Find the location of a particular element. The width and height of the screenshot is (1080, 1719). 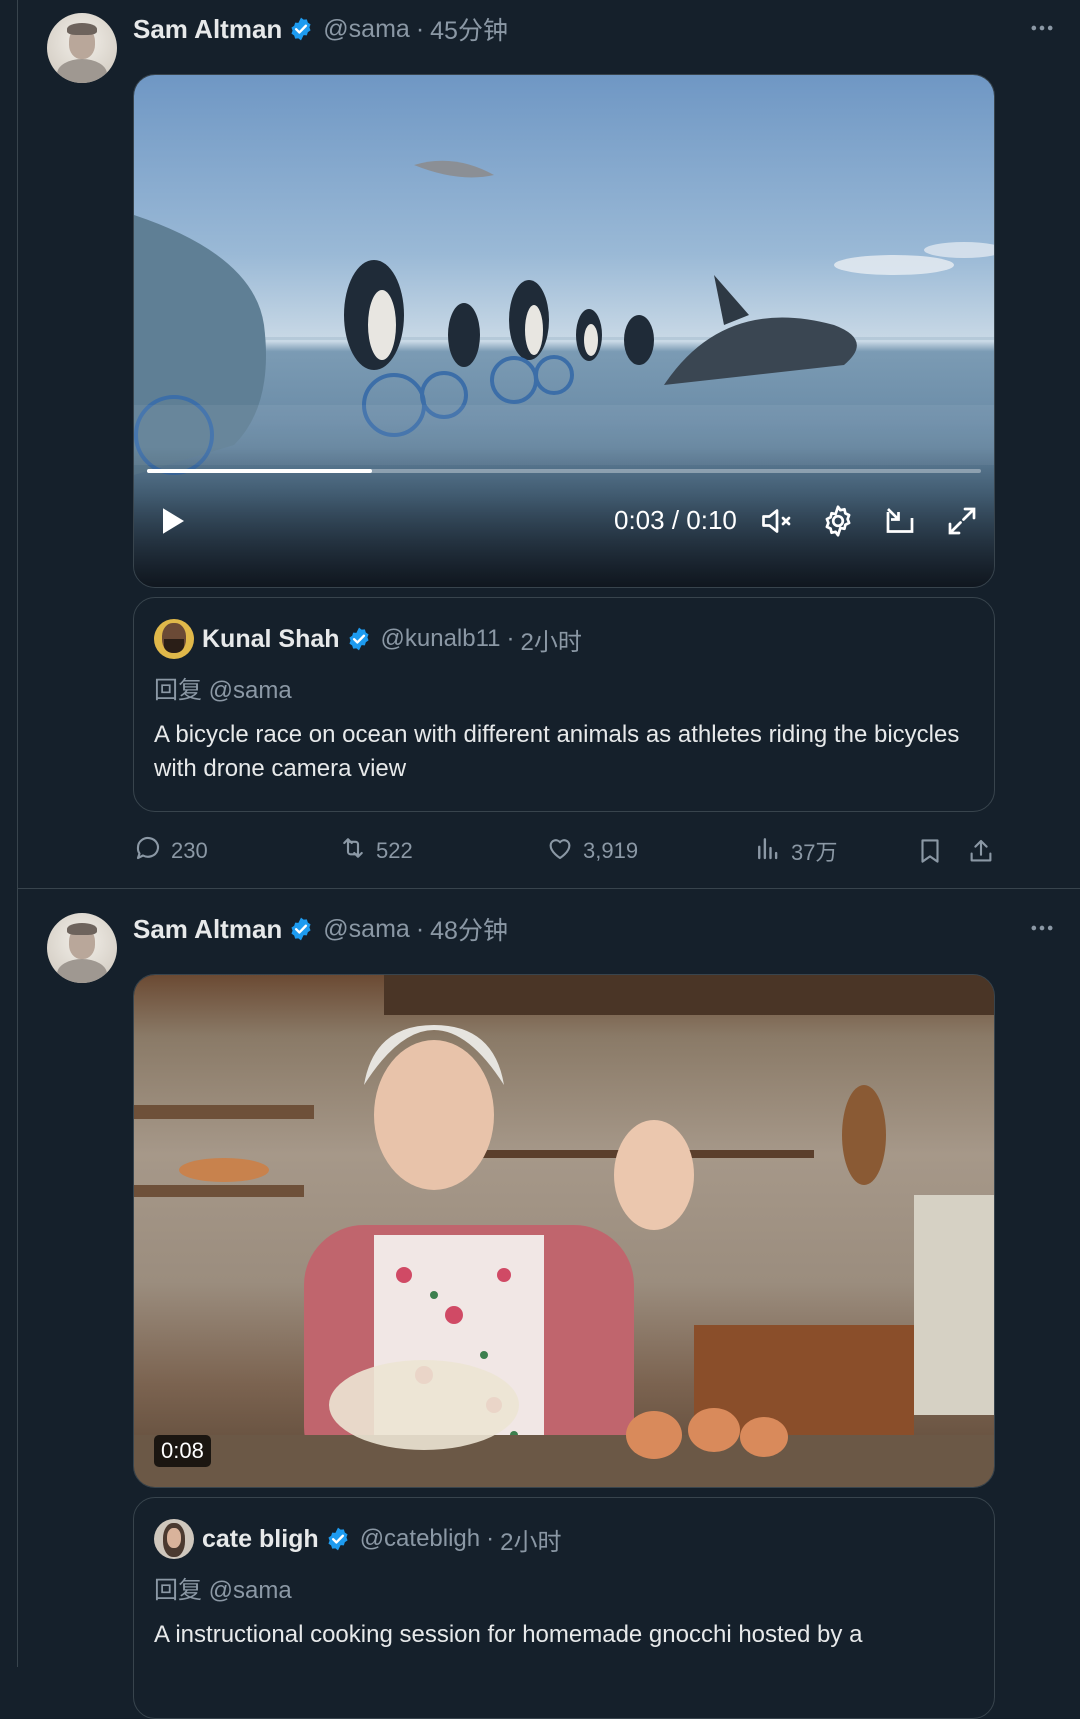

reply-icon is located at coordinates (152, 851).